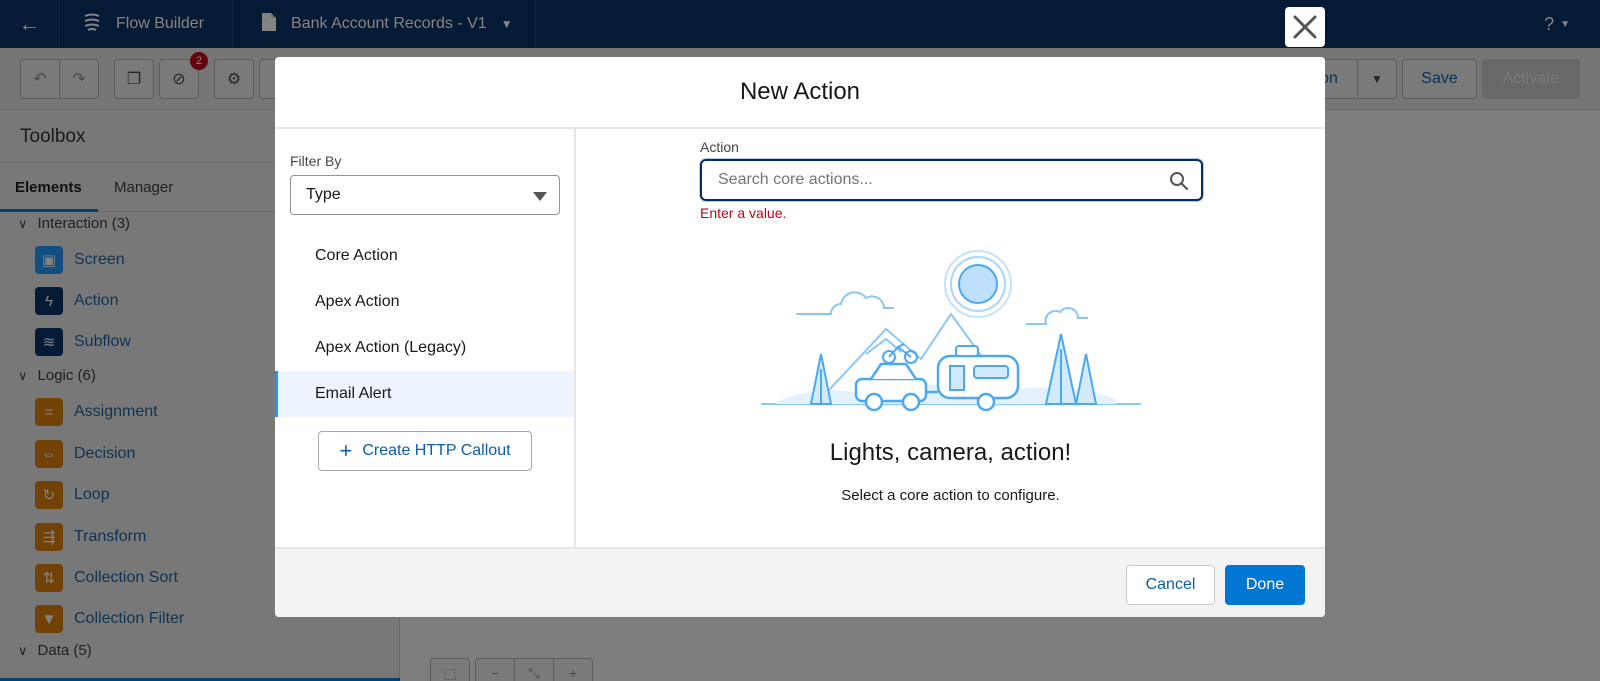 This screenshot has height=681, width=1600. Describe the element at coordinates (316, 161) in the screenshot. I see `filter-by-label: Filter By` at that location.